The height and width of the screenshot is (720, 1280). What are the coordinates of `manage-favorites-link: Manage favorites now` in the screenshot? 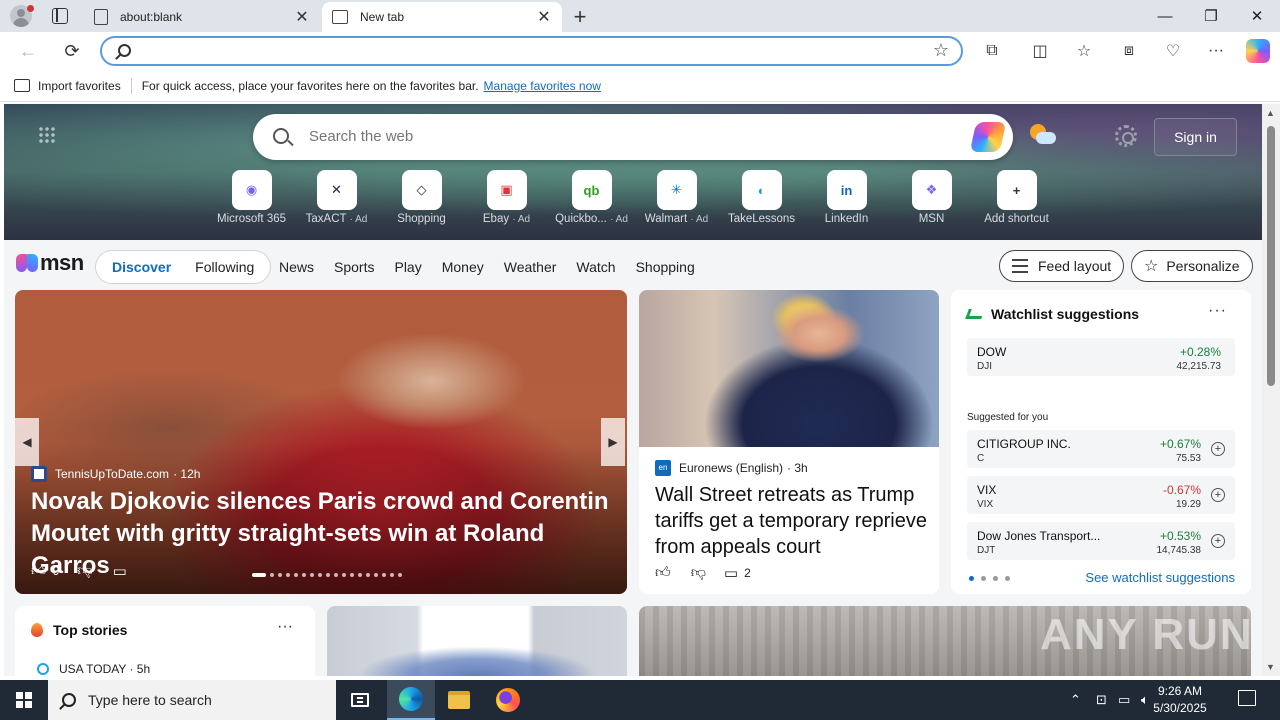 It's located at (542, 86).